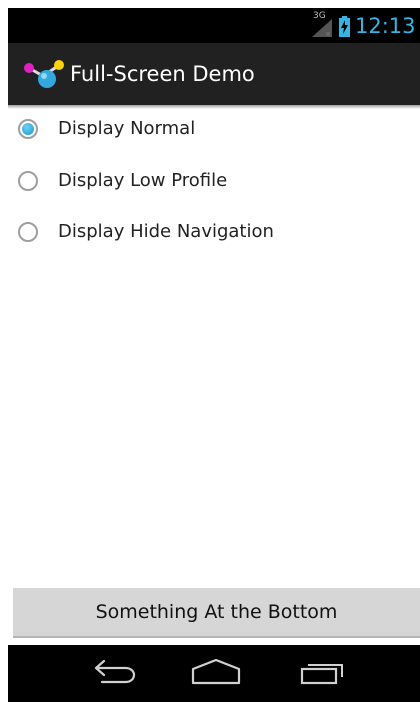 Image resolution: width=420 pixels, height=702 pixels. What do you see at coordinates (214, 25) in the screenshot?
I see `status-bar: 3G × 12:13` at bounding box center [214, 25].